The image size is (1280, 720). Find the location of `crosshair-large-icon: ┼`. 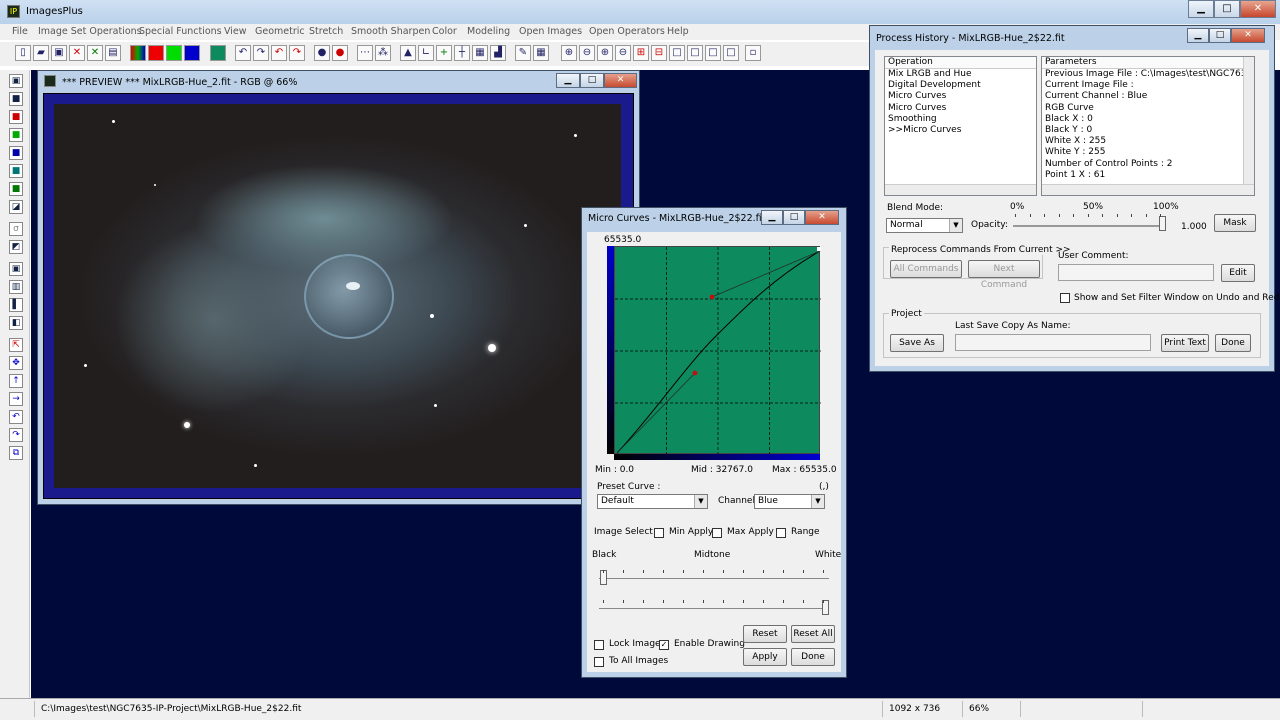

crosshair-large-icon: ┼ is located at coordinates (462, 53).